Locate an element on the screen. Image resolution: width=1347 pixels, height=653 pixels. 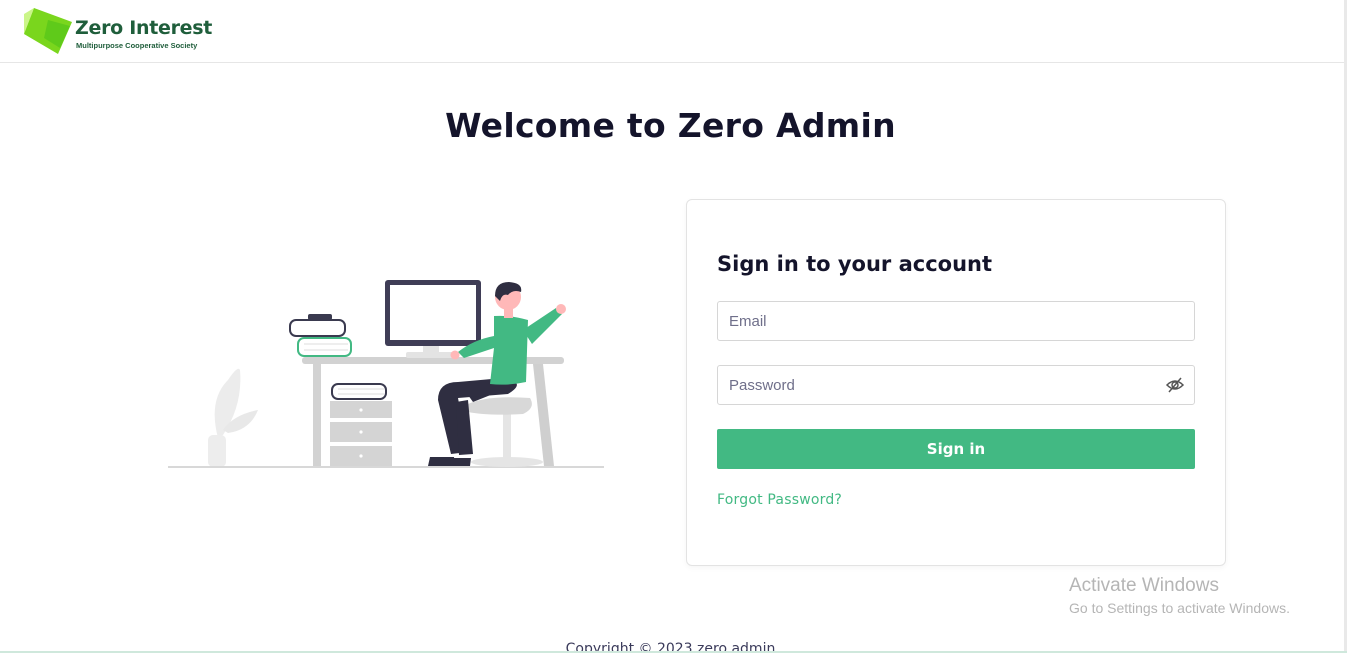
password-input is located at coordinates (956, 385).